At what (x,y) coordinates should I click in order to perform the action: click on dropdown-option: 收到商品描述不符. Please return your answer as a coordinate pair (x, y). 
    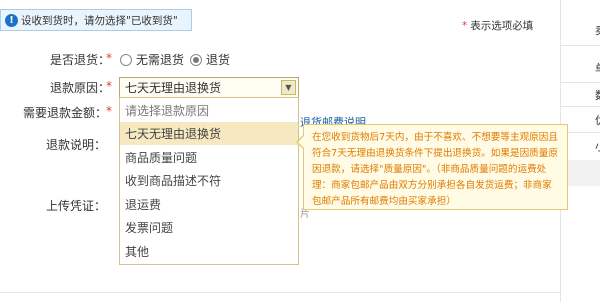
    Looking at the image, I should click on (209, 180).